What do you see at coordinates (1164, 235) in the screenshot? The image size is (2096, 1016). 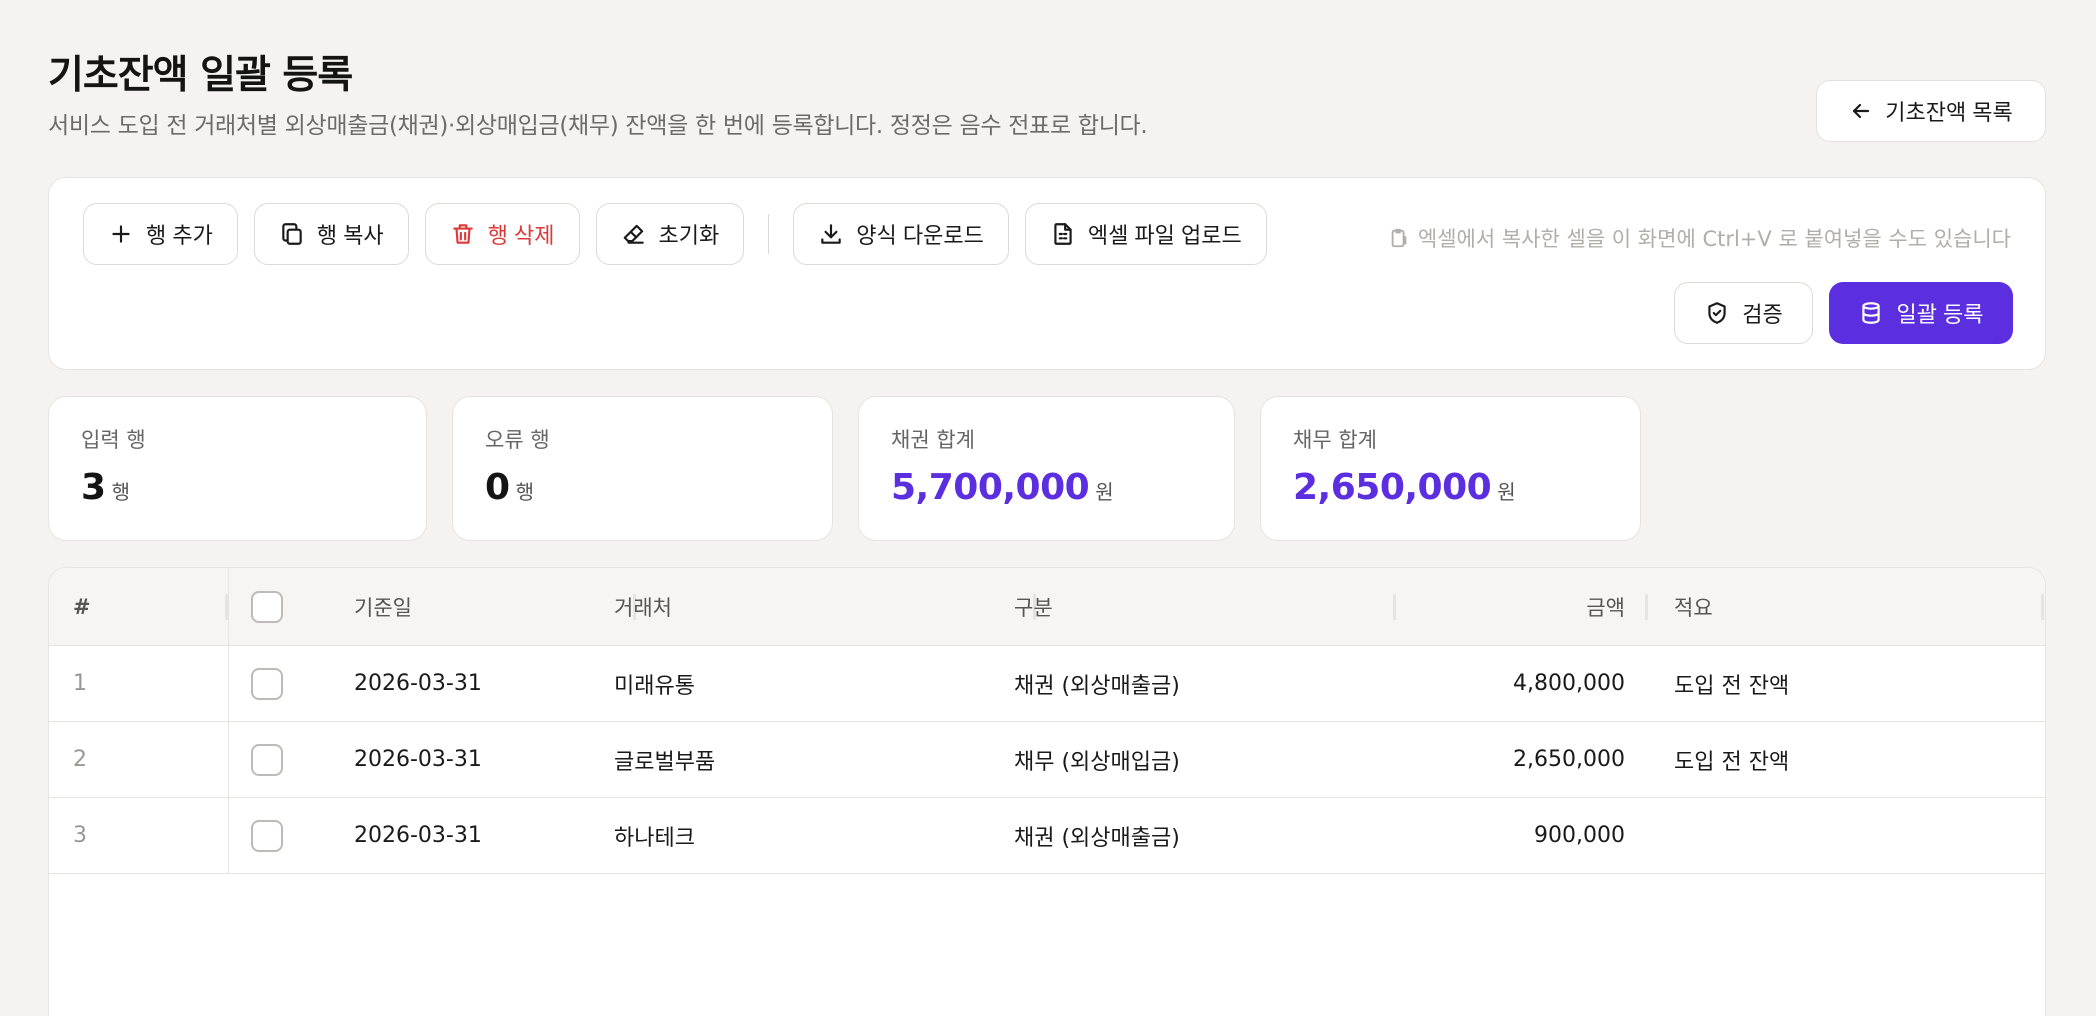 I see `upload-excel-label: 엑셀 파일 업로드` at bounding box center [1164, 235].